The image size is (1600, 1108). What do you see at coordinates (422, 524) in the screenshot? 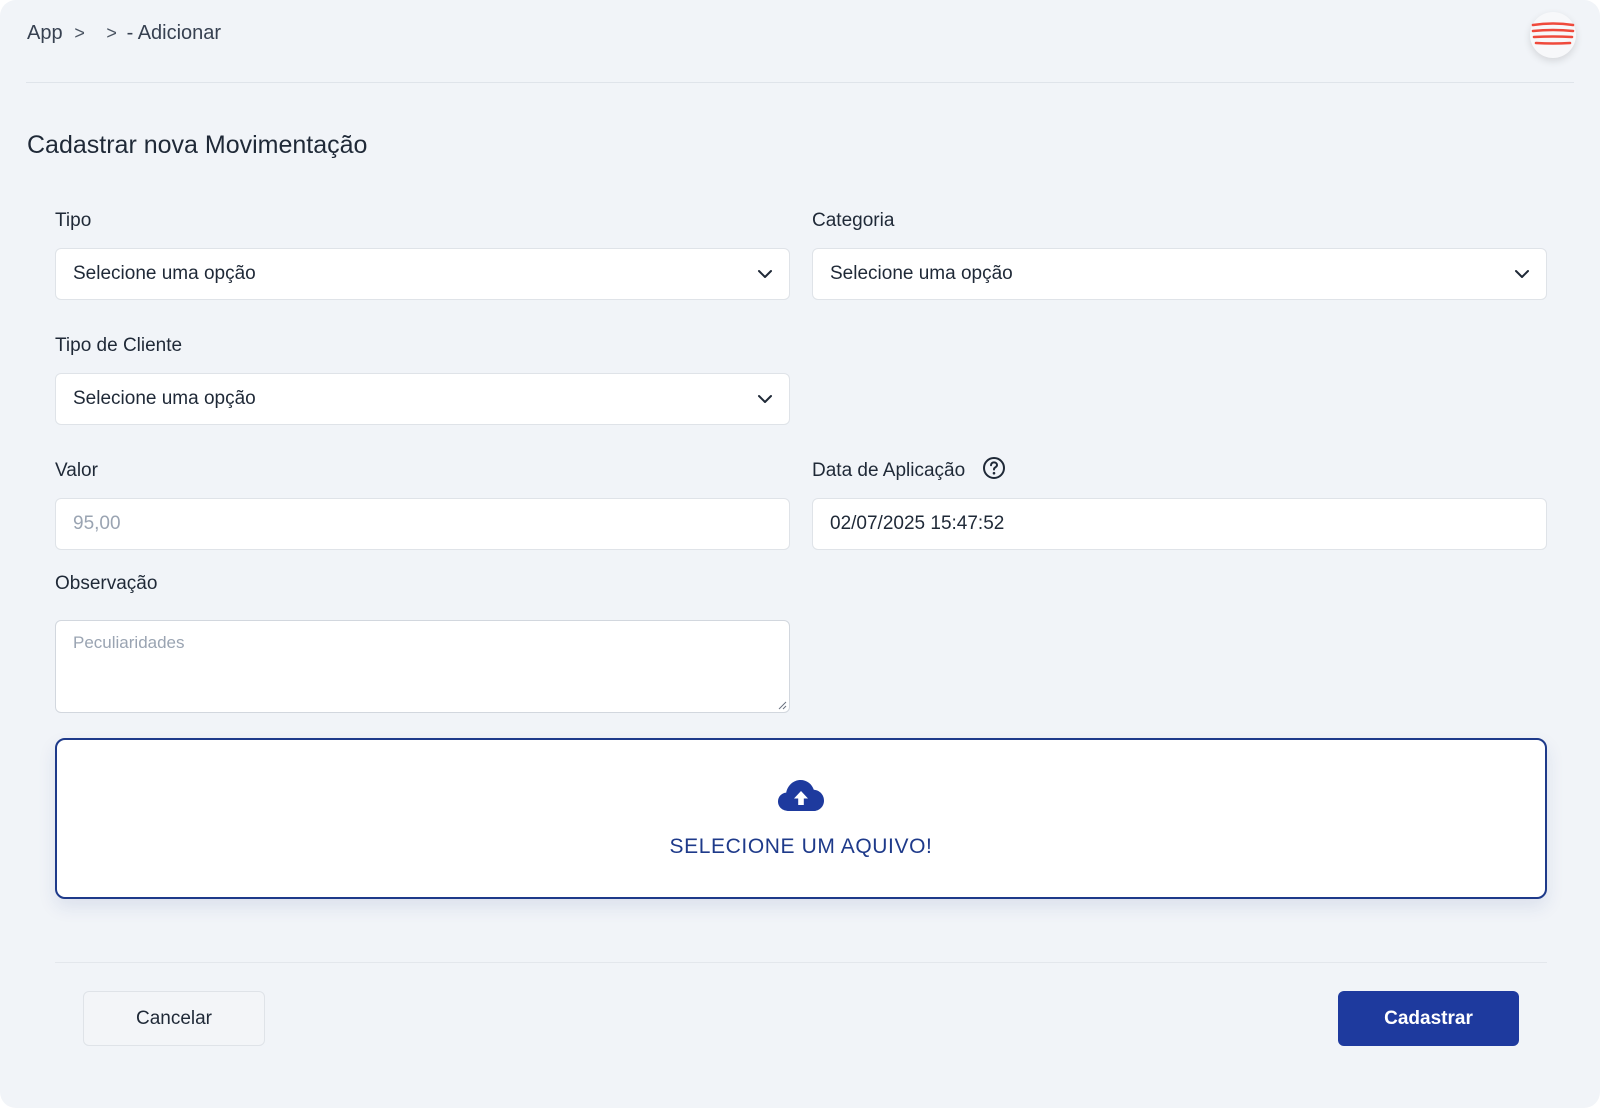
I see `valor-input: 95,00` at bounding box center [422, 524].